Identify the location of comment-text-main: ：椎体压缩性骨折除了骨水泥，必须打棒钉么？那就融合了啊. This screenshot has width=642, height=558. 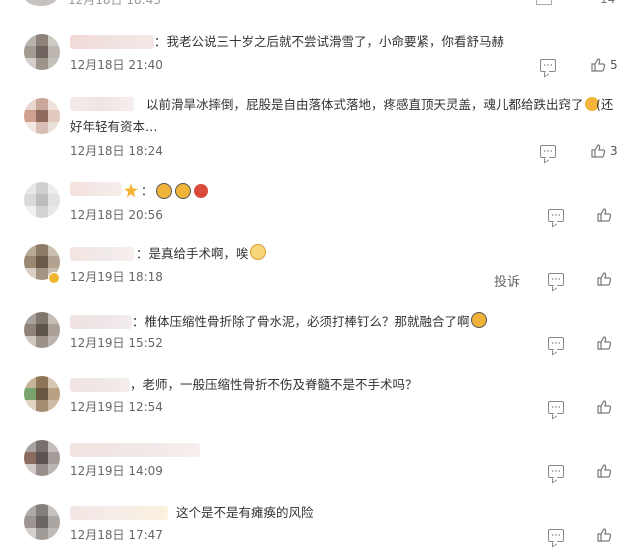
(301, 321).